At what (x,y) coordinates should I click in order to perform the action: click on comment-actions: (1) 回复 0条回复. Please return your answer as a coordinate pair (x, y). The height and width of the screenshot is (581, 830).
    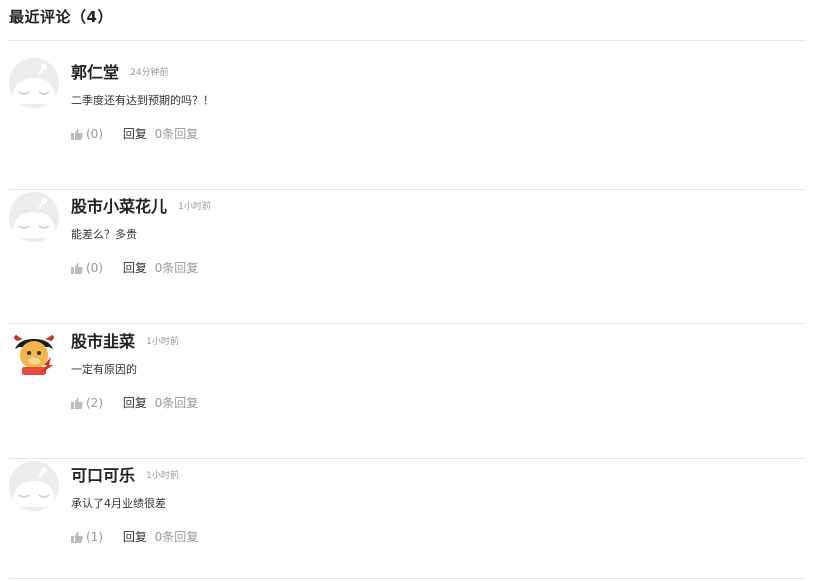
    Looking at the image, I should click on (134, 536).